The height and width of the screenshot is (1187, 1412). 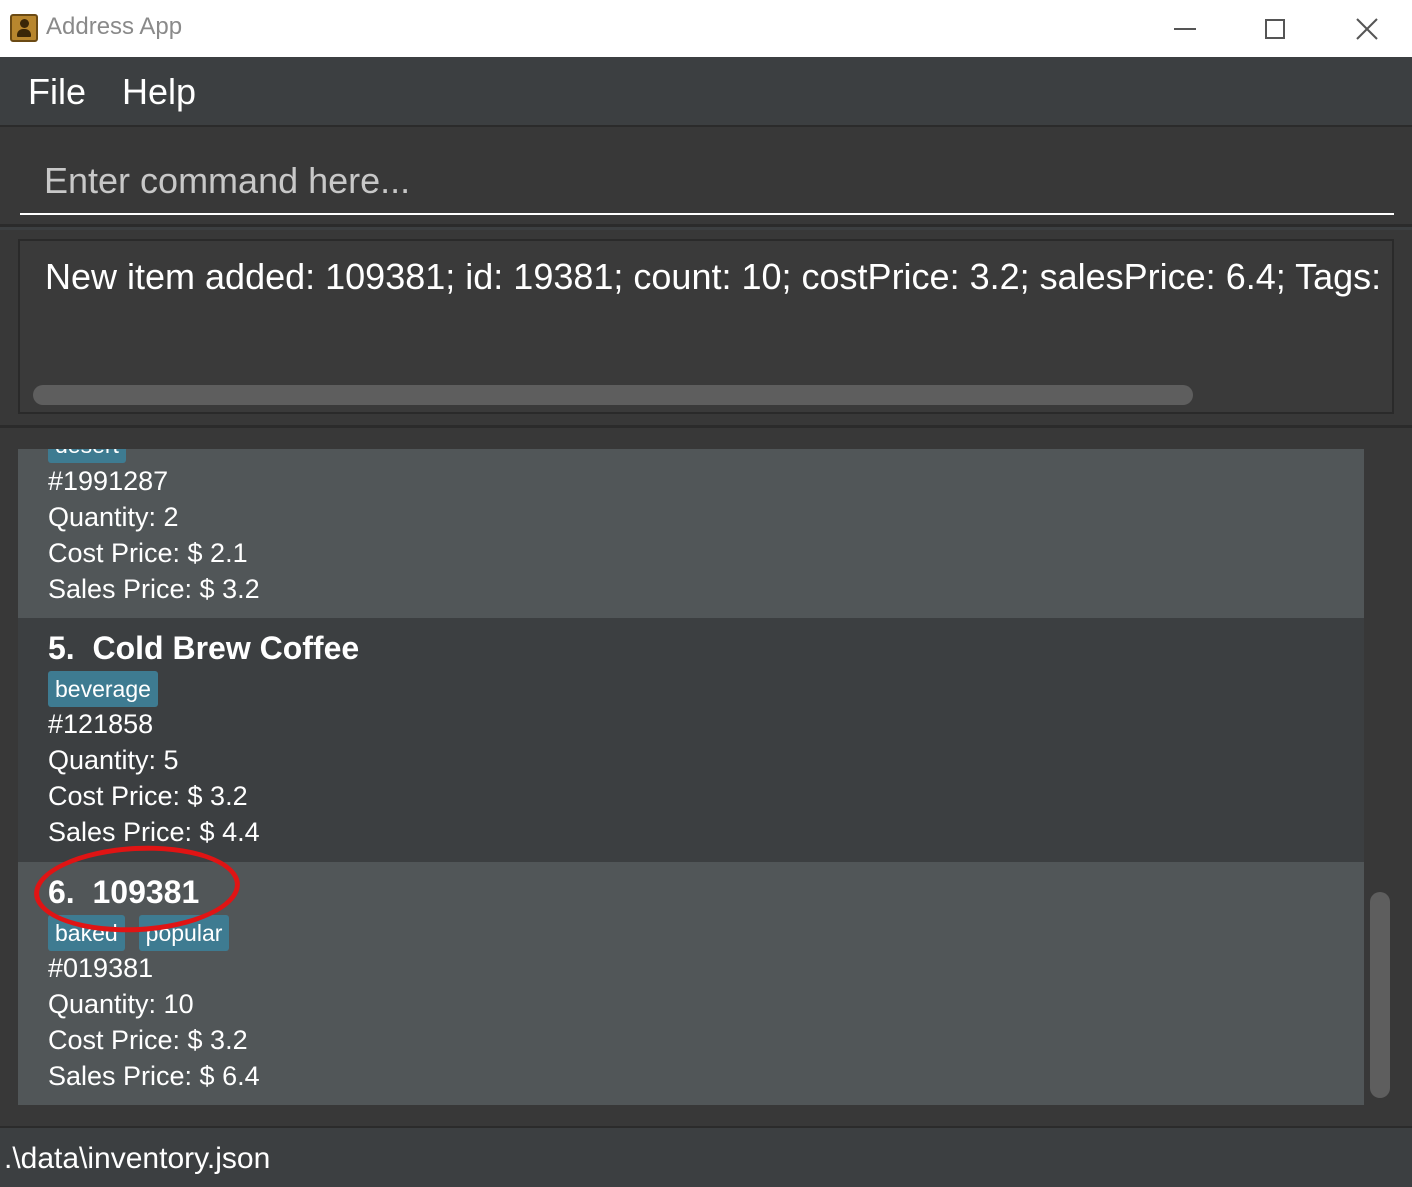 I want to click on menu-file: File, so click(x=57, y=92).